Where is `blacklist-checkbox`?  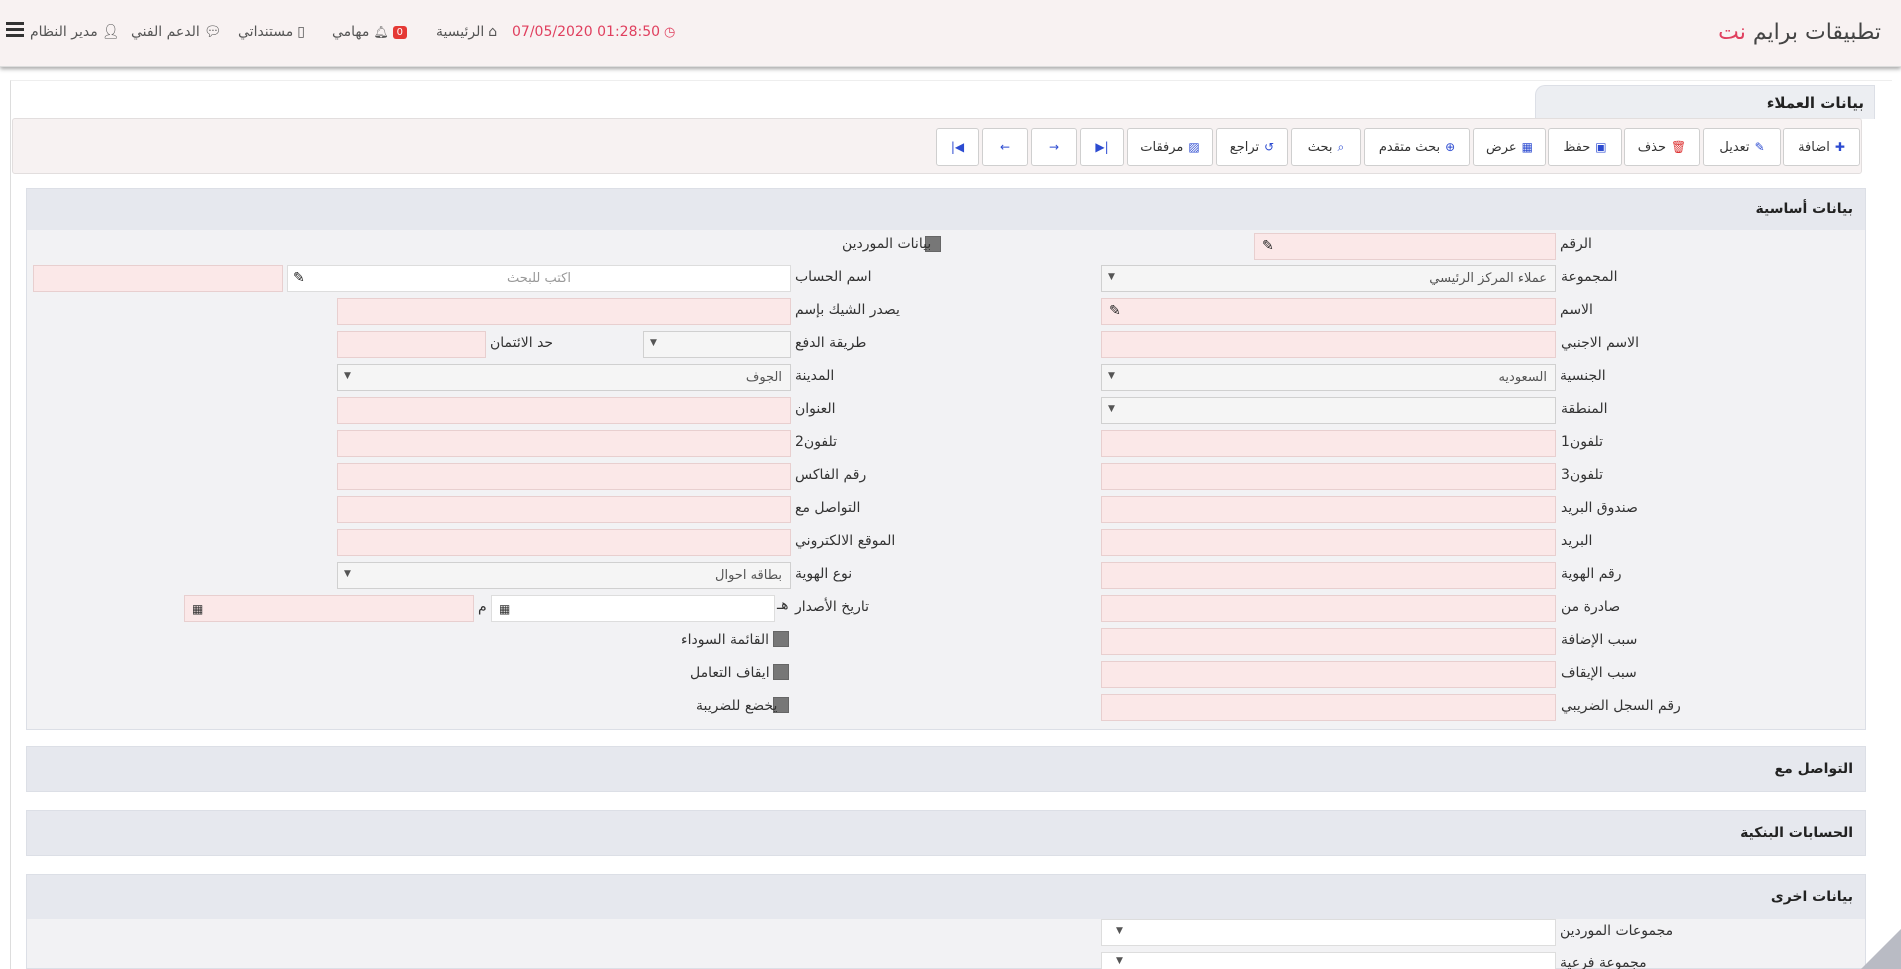 blacklist-checkbox is located at coordinates (781, 639).